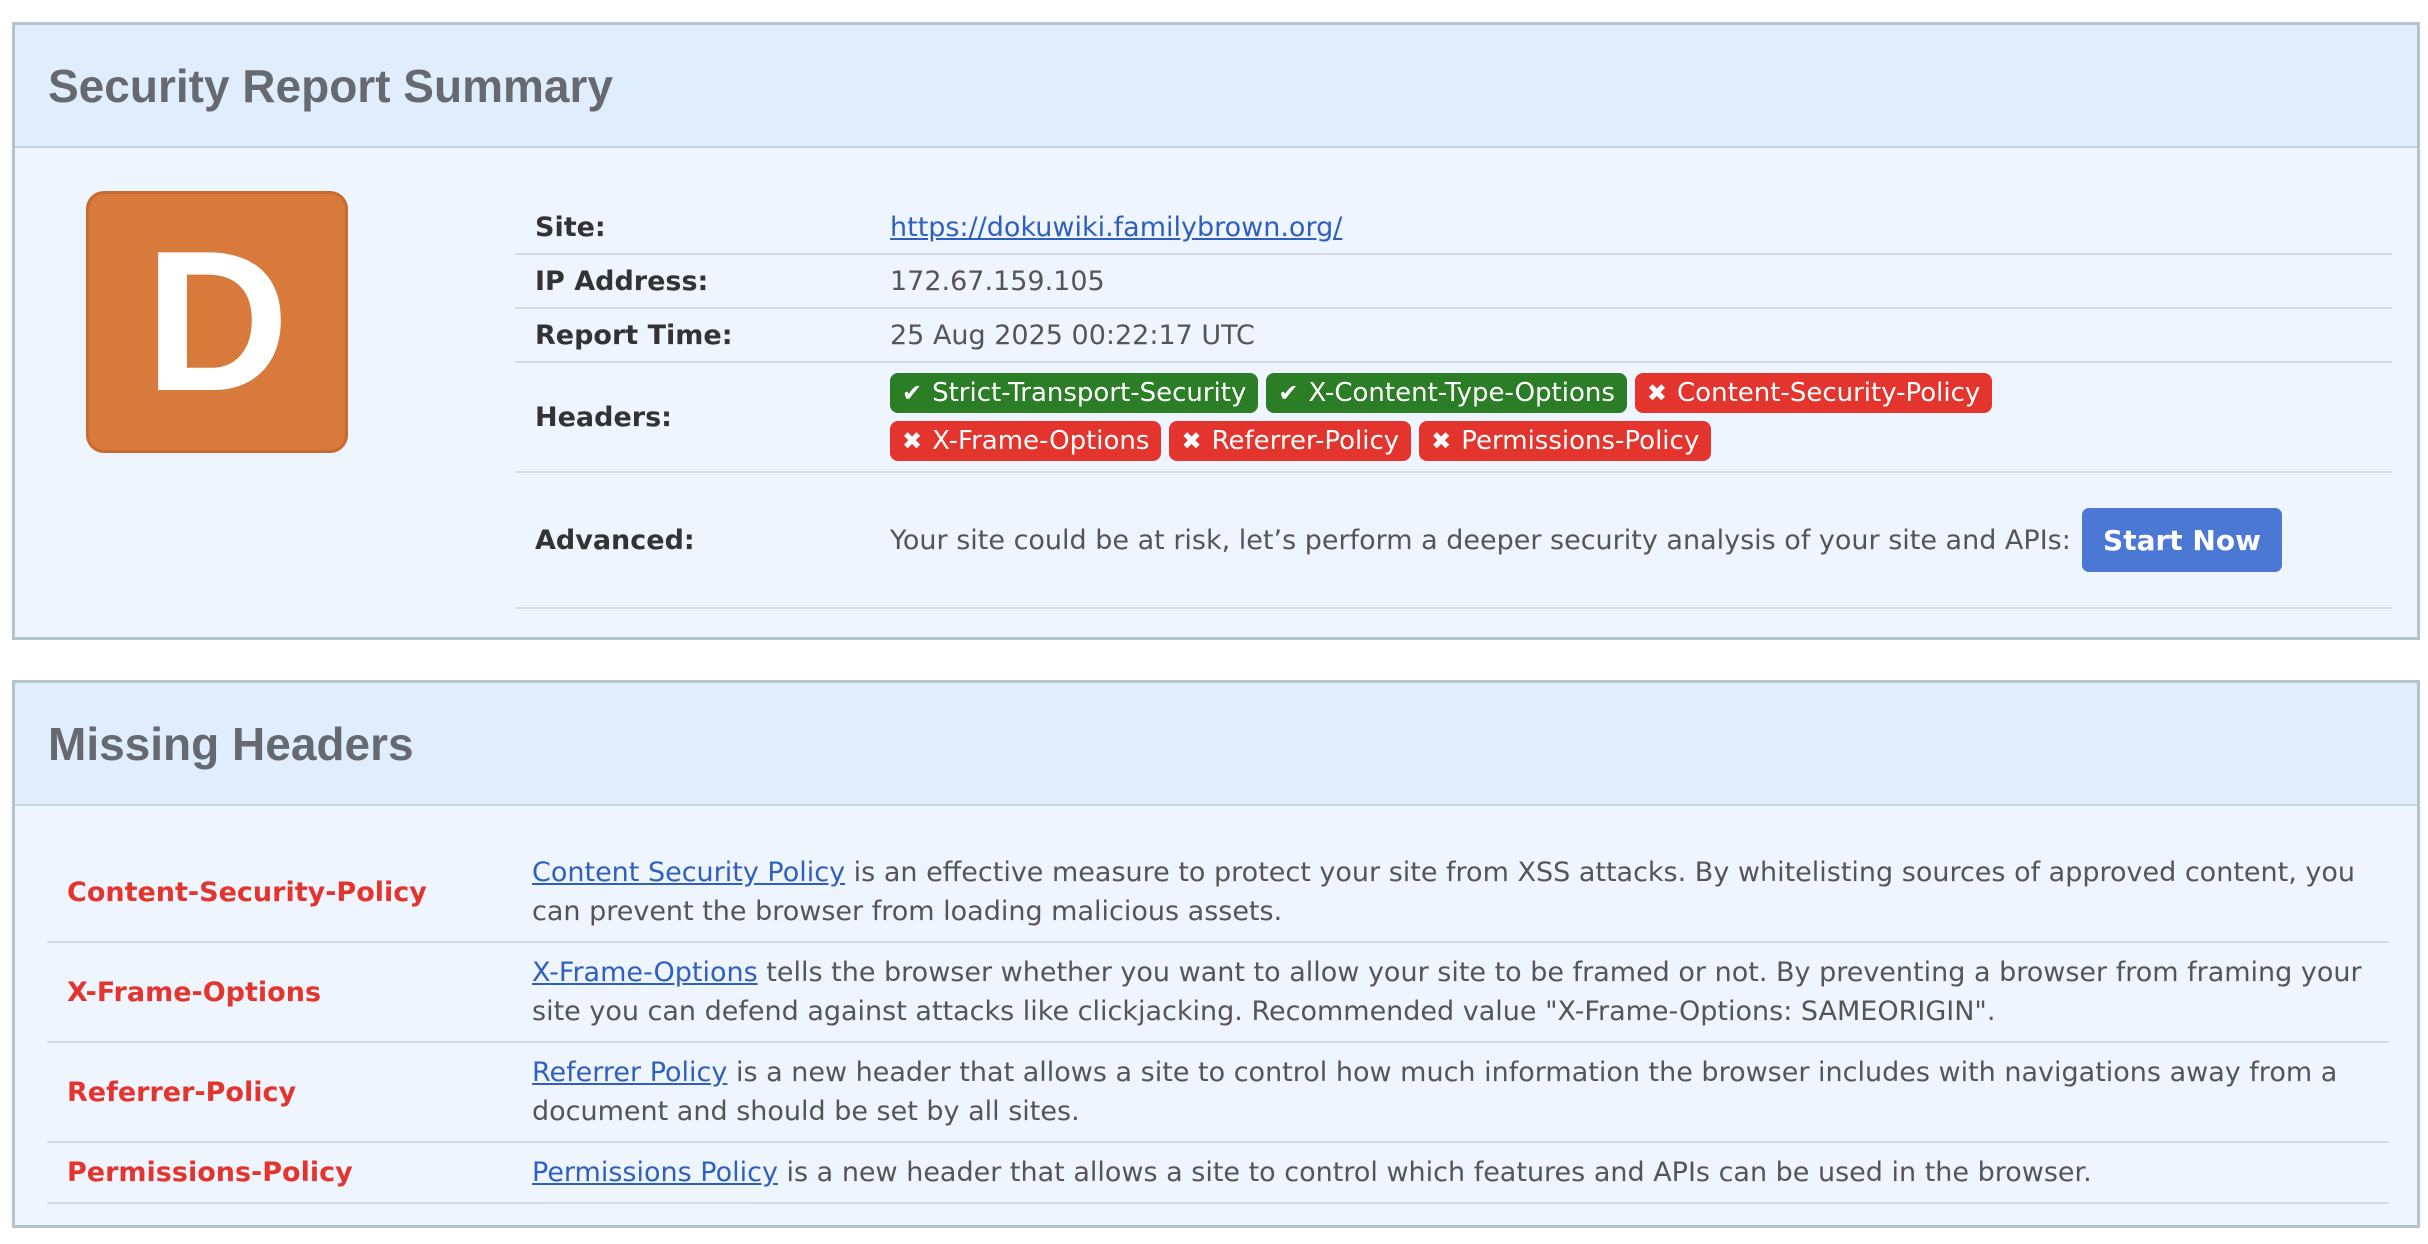 This screenshot has width=2428, height=1244. I want to click on missing-title: Missing Headers, so click(231, 743).